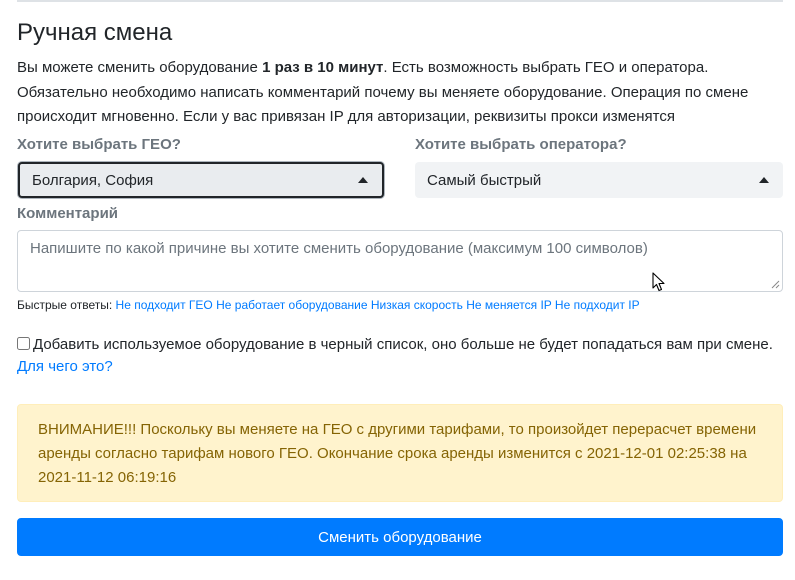 Image resolution: width=795 pixels, height=580 pixels. I want to click on page-title: Ручная смена, so click(95, 32).